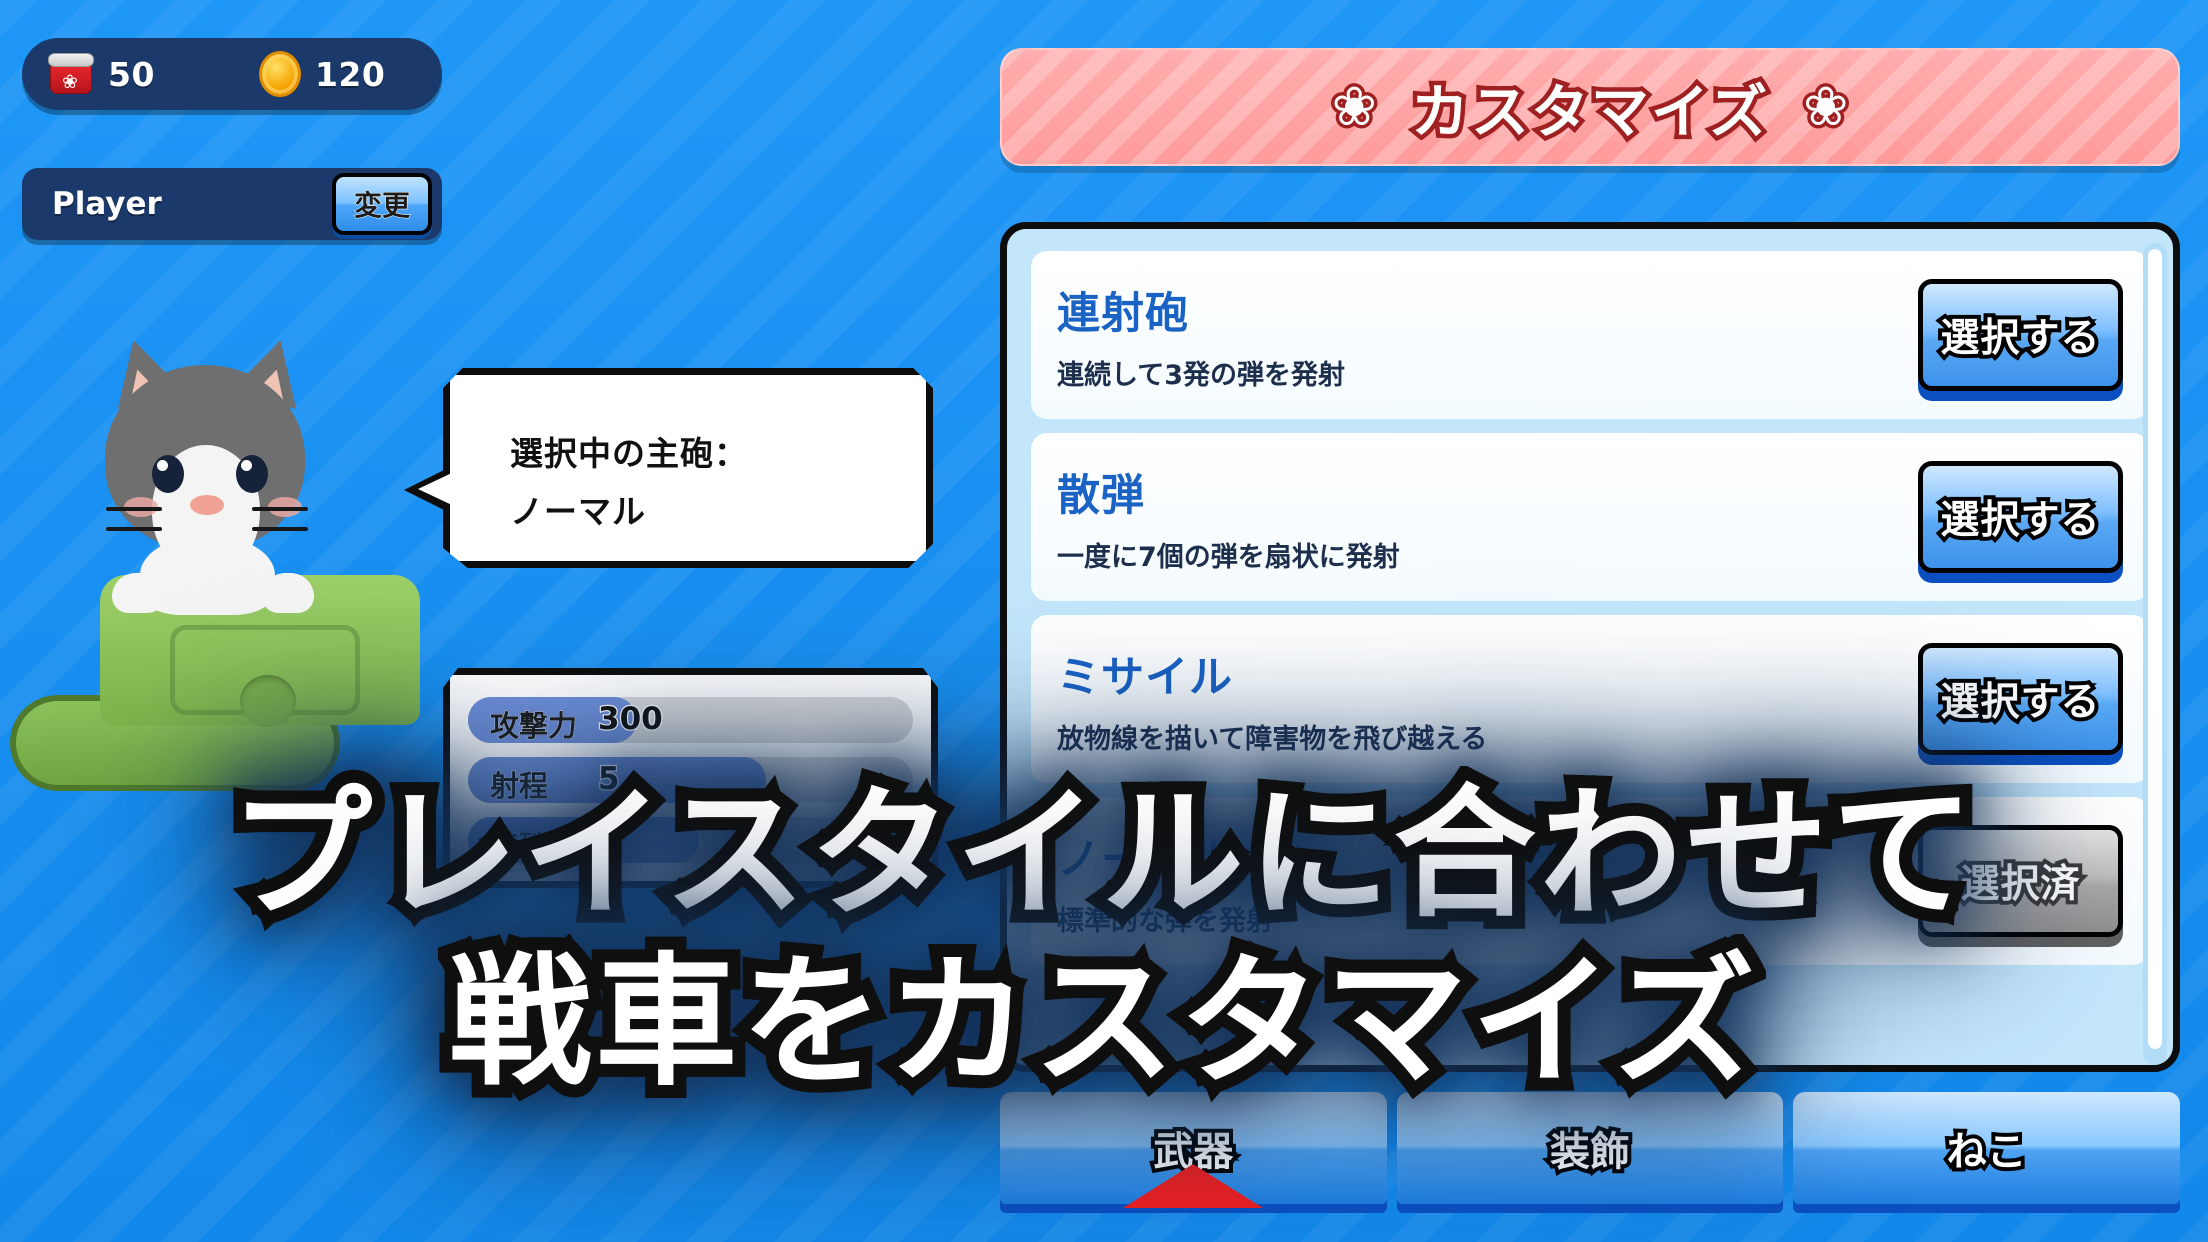 Image resolution: width=2208 pixels, height=1242 pixels. What do you see at coordinates (630, 719) in the screenshot?
I see `stat-value: 300` at bounding box center [630, 719].